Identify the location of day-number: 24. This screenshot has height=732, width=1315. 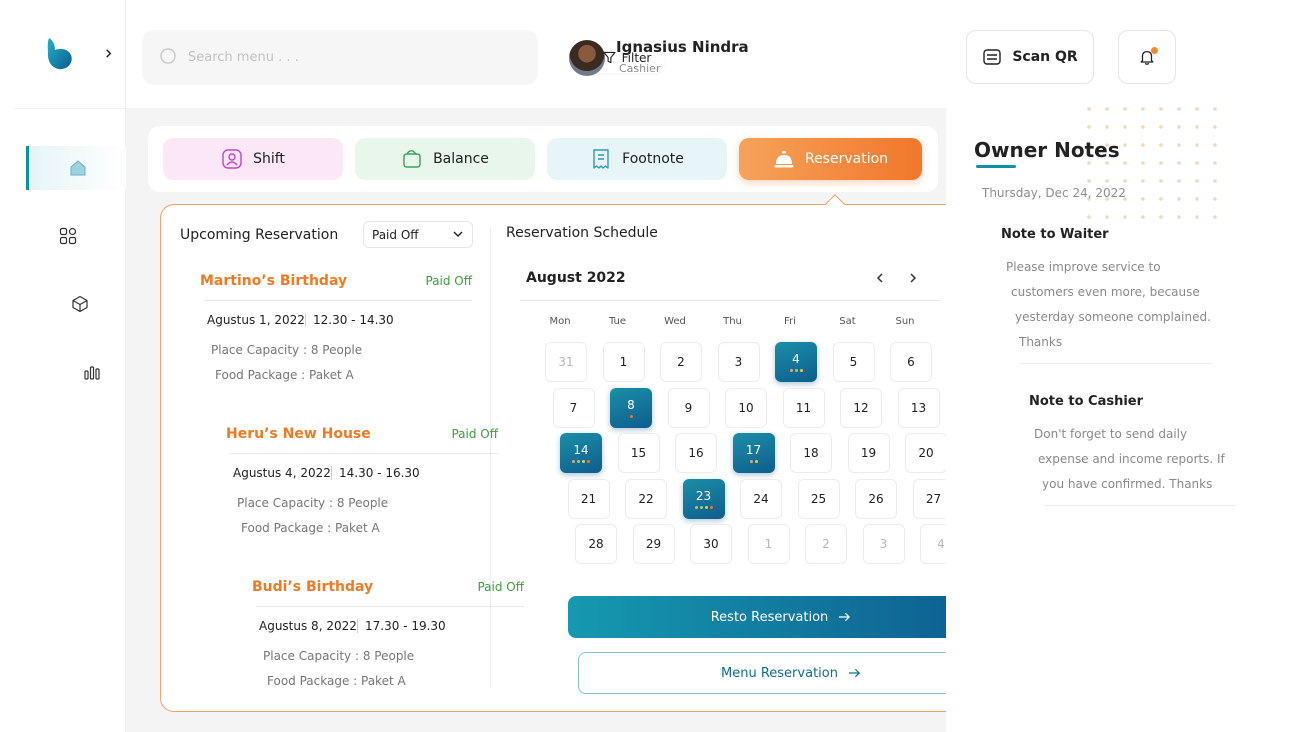
(761, 498).